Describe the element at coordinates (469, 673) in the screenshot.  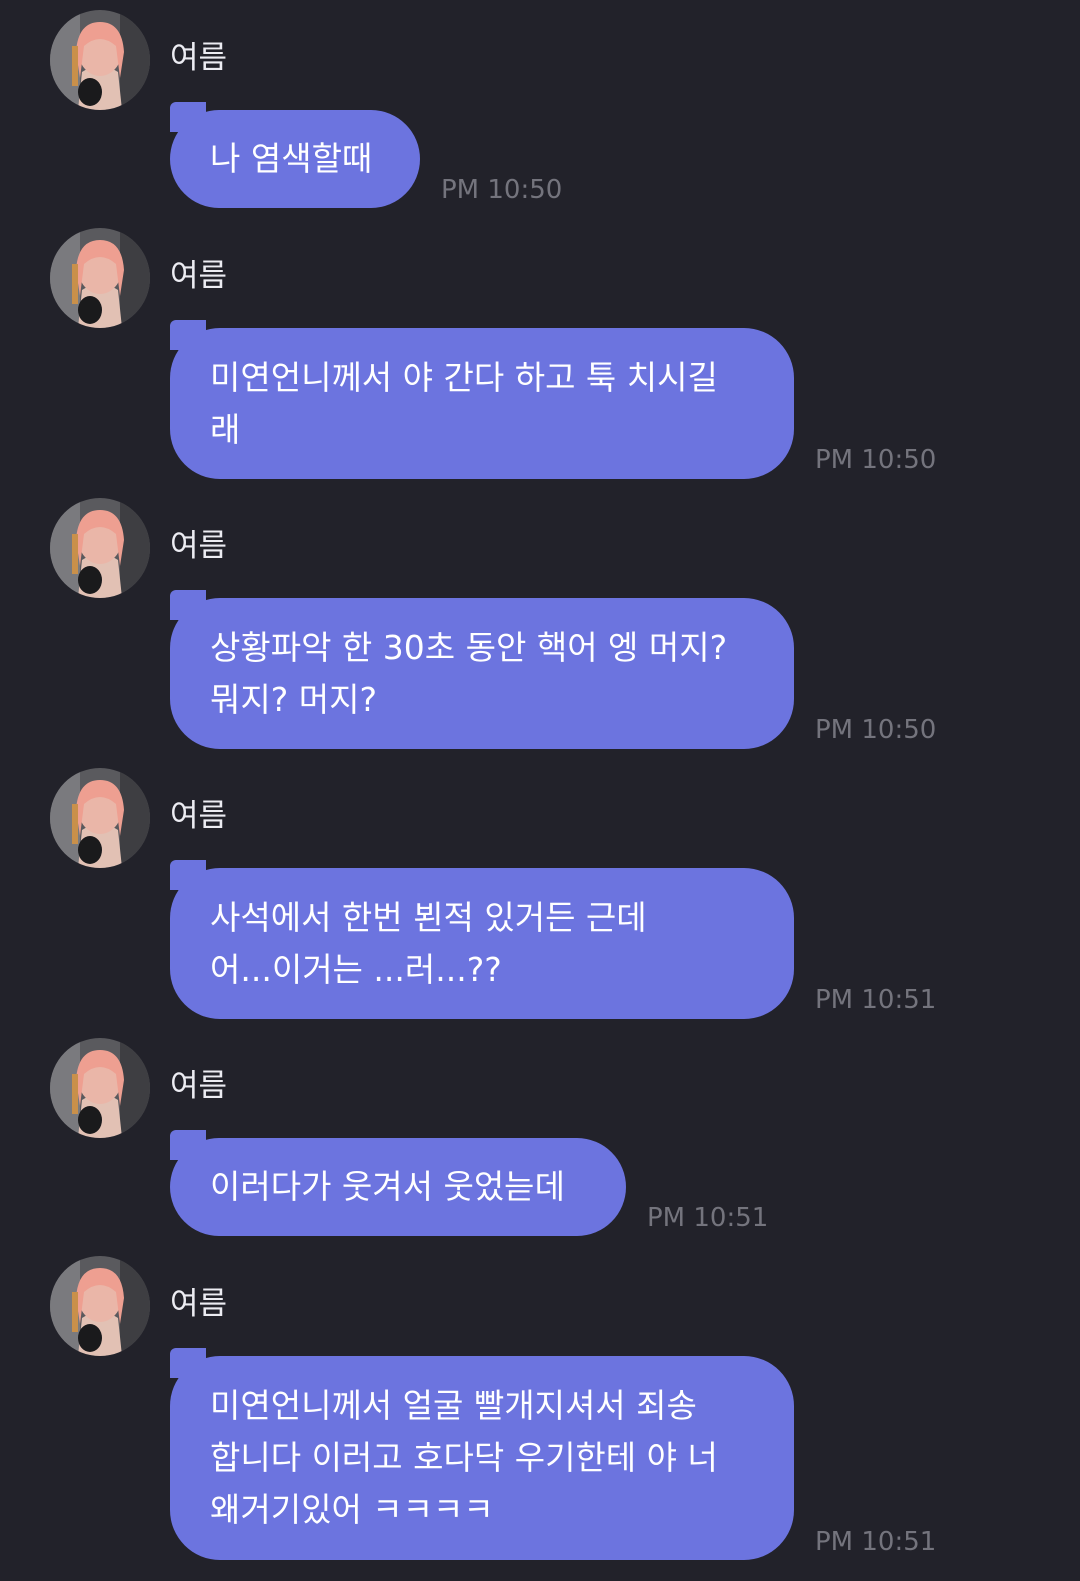
I see `message-text: 상황파악 한 30초 동안 핵어 엥 머지? 뭐지? 머지?` at that location.